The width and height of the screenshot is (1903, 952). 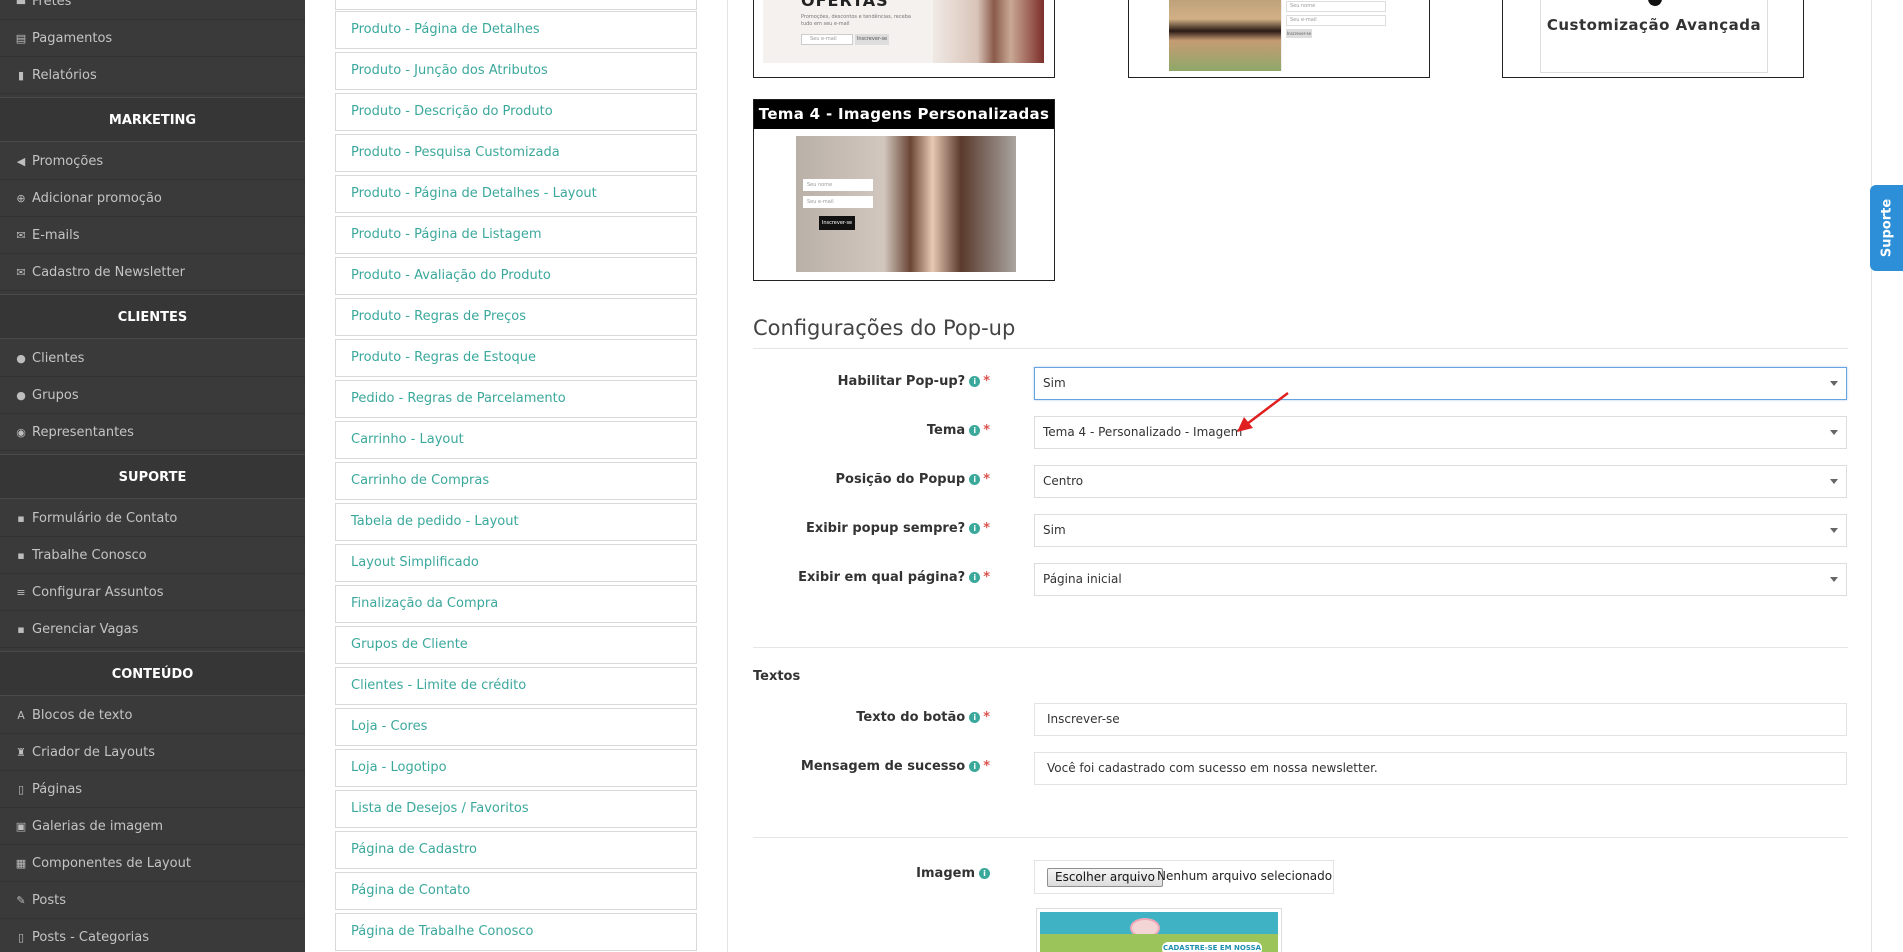 What do you see at coordinates (516, 850) in the screenshot?
I see `settings-list-item-pagina-de-cadastro: Página de Cadastro` at bounding box center [516, 850].